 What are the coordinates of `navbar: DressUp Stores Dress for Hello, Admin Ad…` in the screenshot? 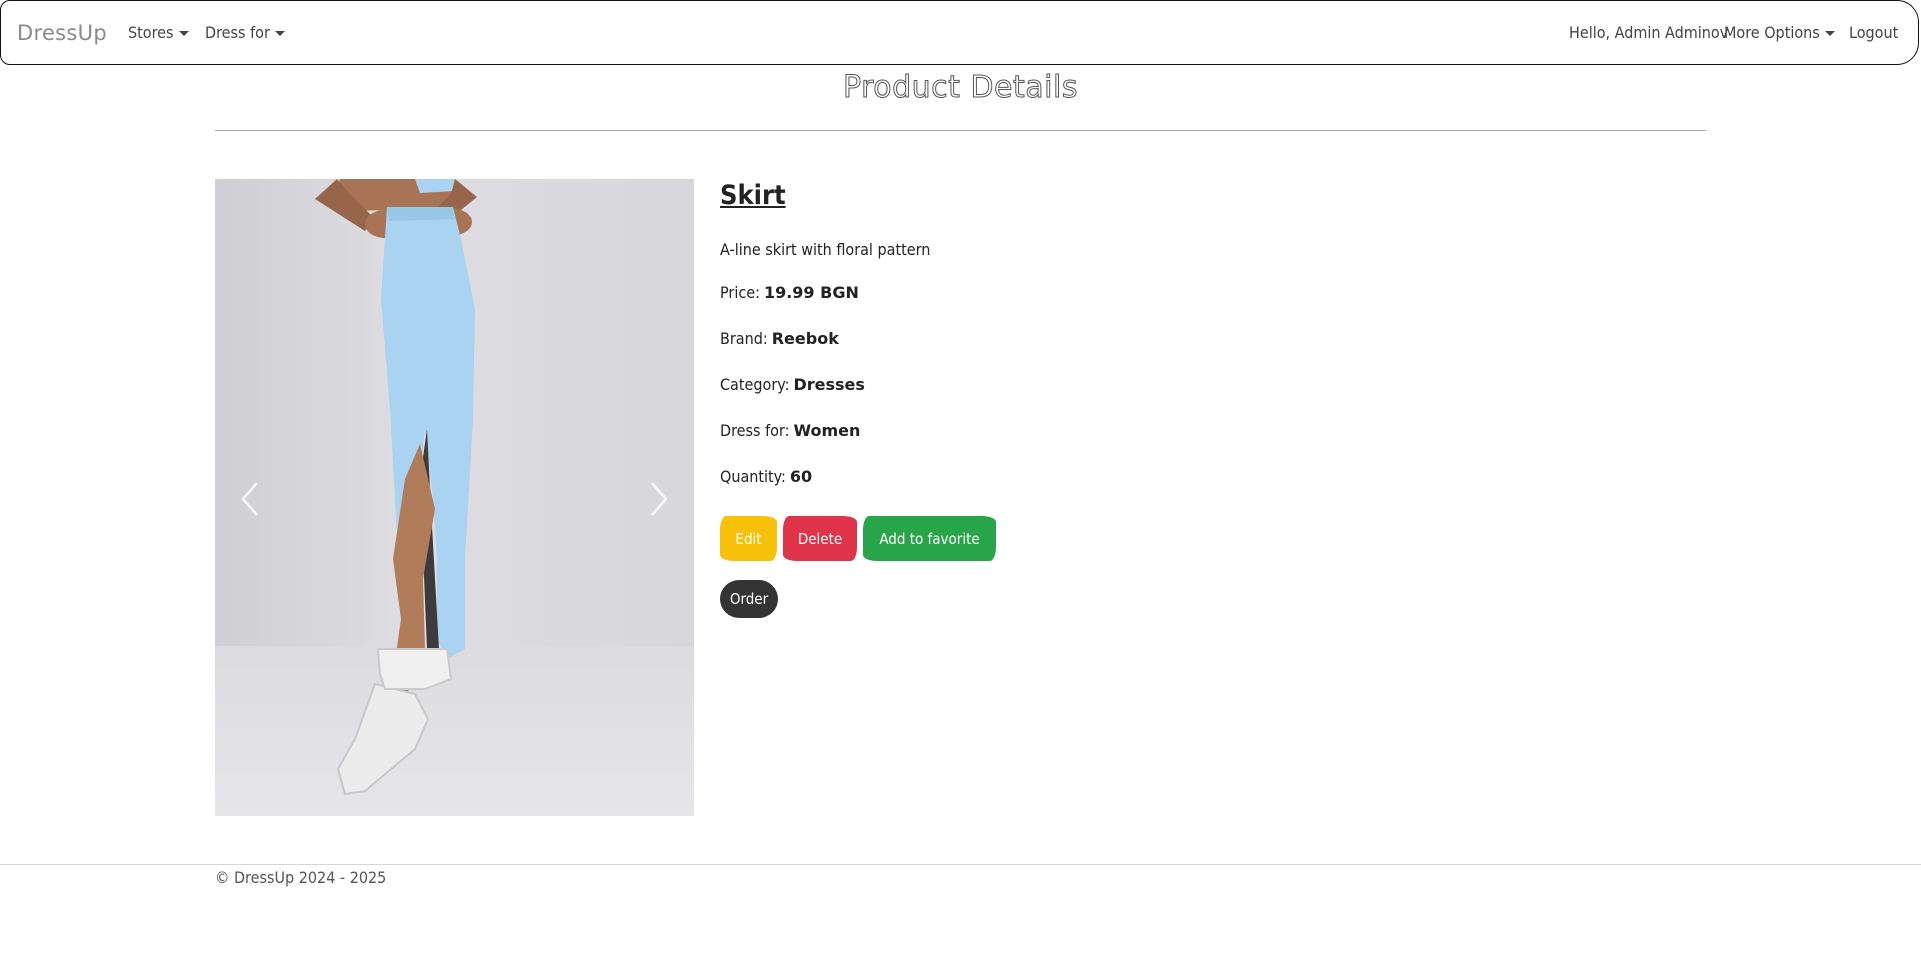 It's located at (959, 32).